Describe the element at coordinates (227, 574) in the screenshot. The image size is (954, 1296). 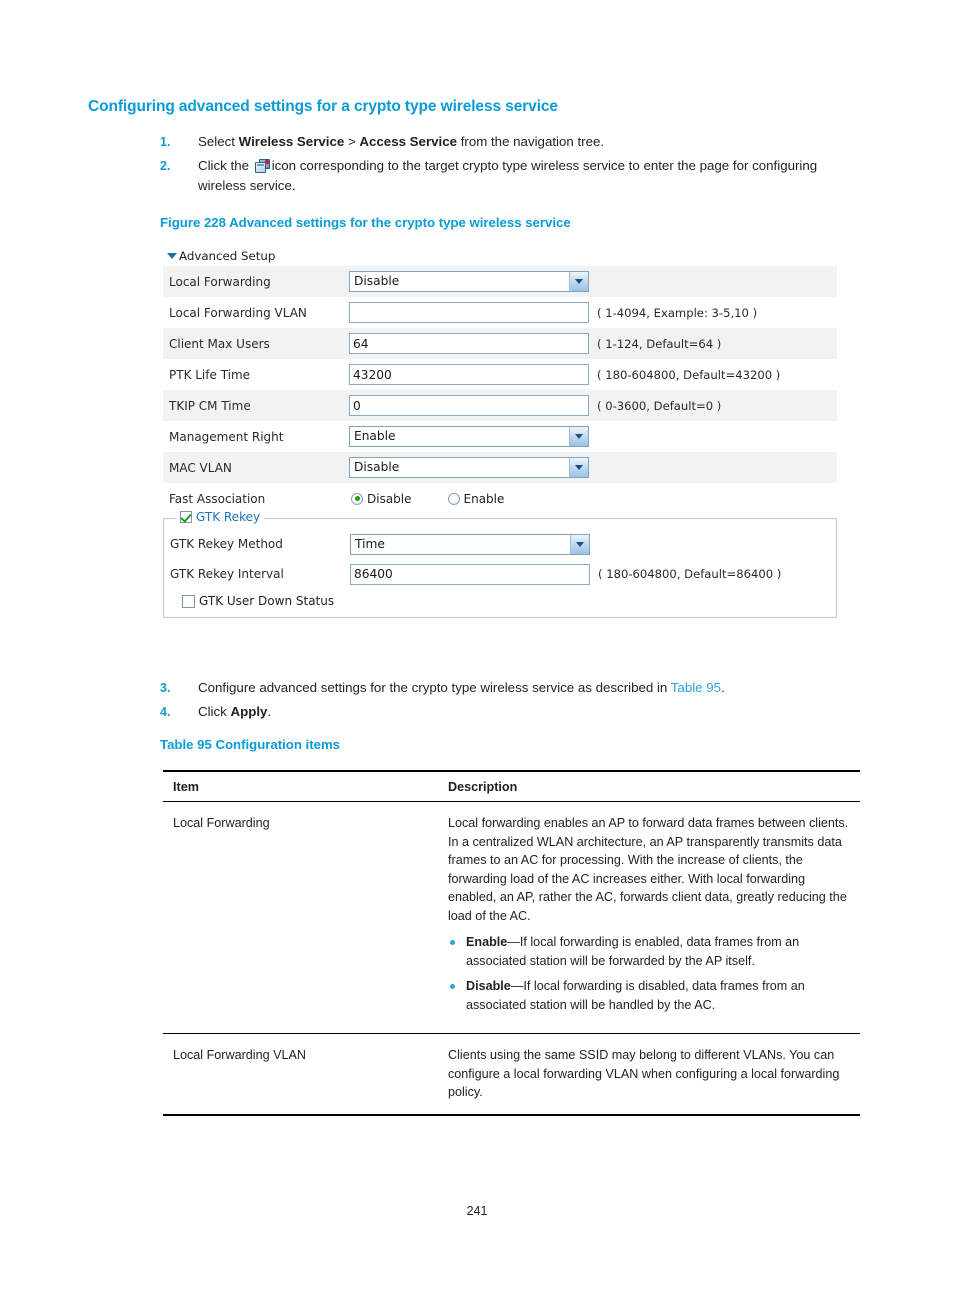
I see `label-gtk-rekey-interval: GTK Rekey Interval` at that location.